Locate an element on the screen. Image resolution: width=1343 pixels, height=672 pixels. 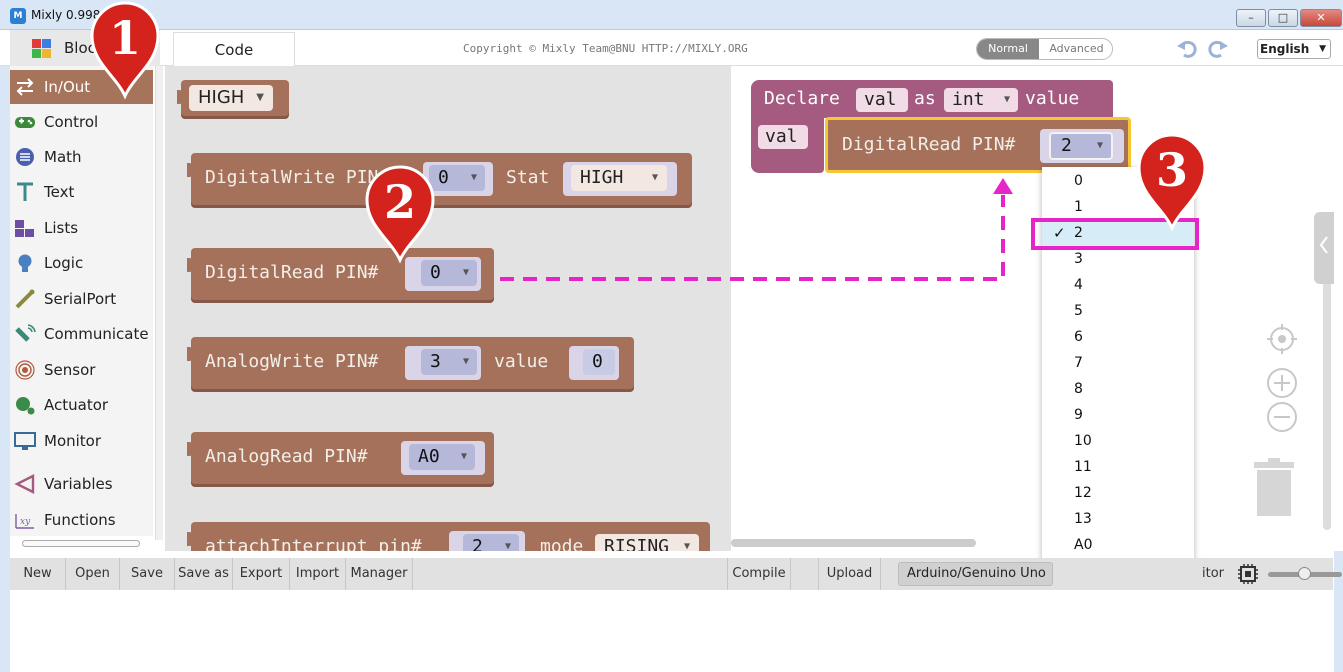
manager-button: Manager is located at coordinates (379, 574).